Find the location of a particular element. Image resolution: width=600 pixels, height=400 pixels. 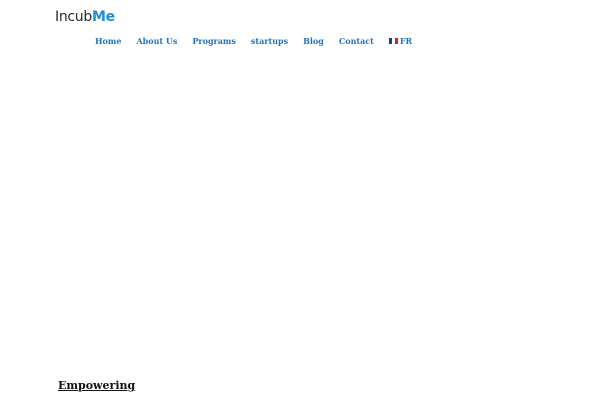

language-label: FR is located at coordinates (406, 41).